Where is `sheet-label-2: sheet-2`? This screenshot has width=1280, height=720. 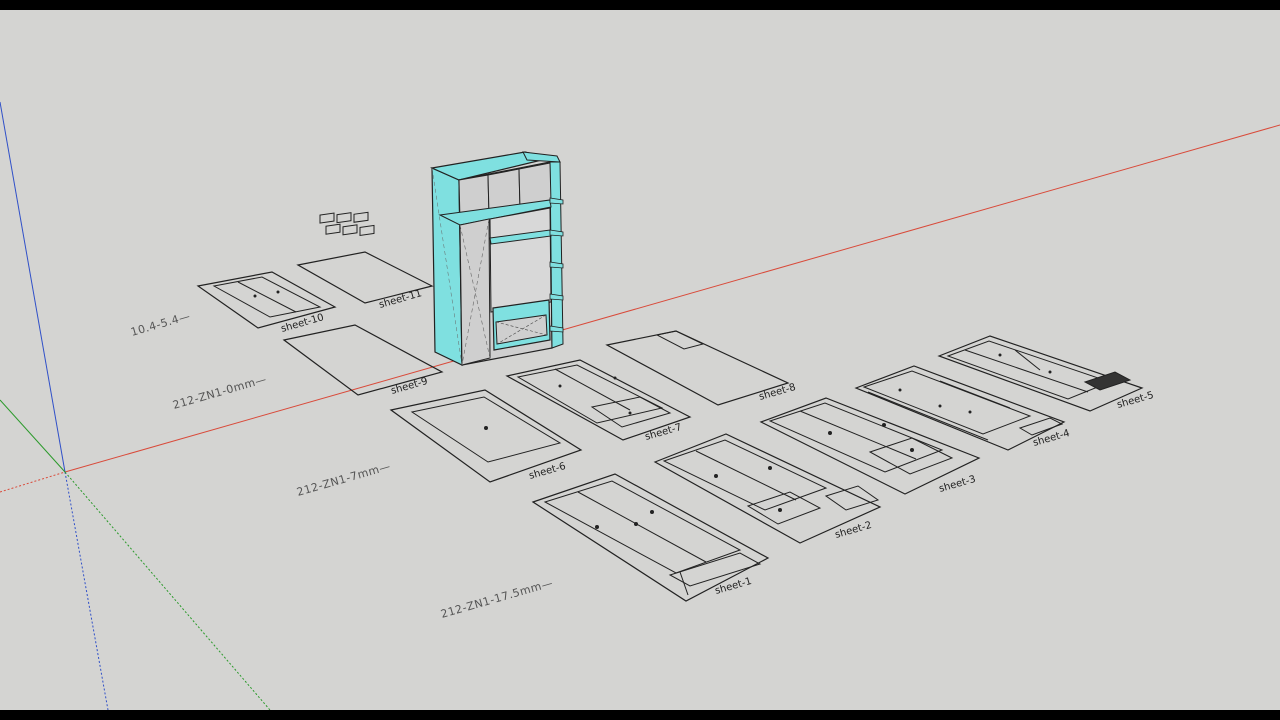
sheet-label-2: sheet-2 is located at coordinates (853, 530).